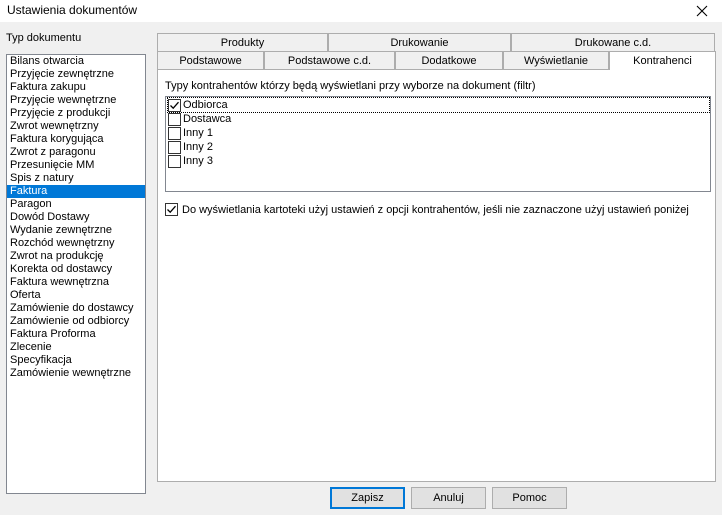  Describe the element at coordinates (76, 87) in the screenshot. I see `doc-type-item: Faktura zakupu` at that location.